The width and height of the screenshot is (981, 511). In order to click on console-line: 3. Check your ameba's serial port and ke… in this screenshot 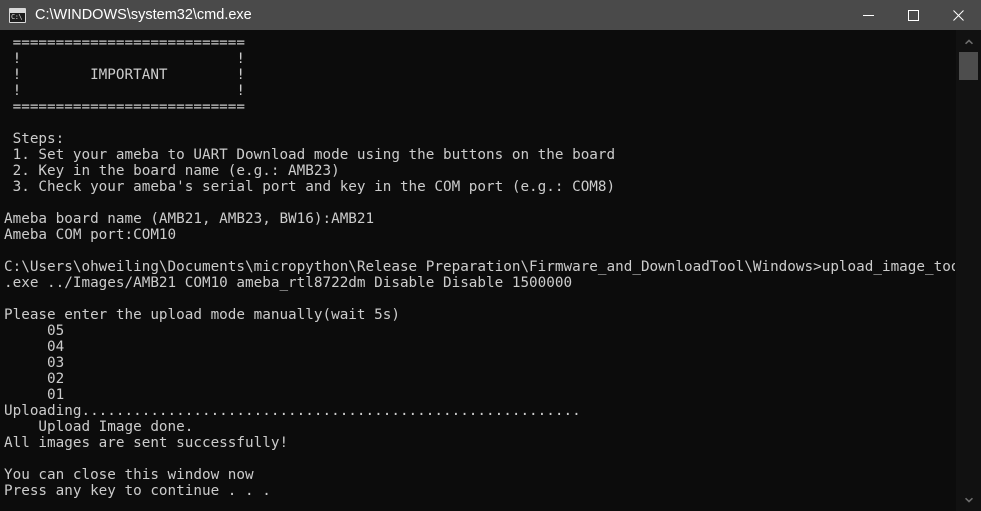, I will do `click(310, 187)`.